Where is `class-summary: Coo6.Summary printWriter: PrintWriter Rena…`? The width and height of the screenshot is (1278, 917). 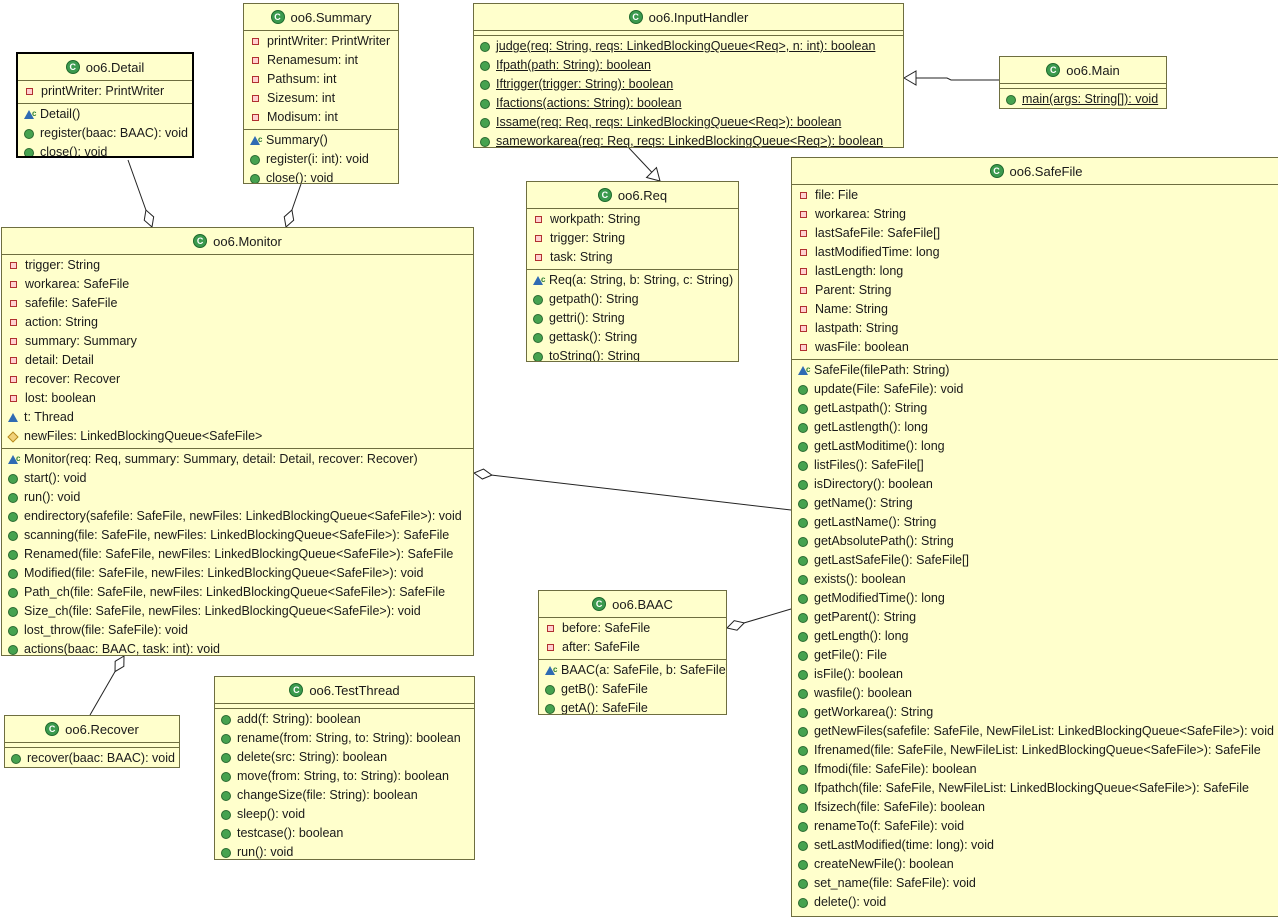
class-summary: Coo6.Summary printWriter: PrintWriter Rena… is located at coordinates (321, 93).